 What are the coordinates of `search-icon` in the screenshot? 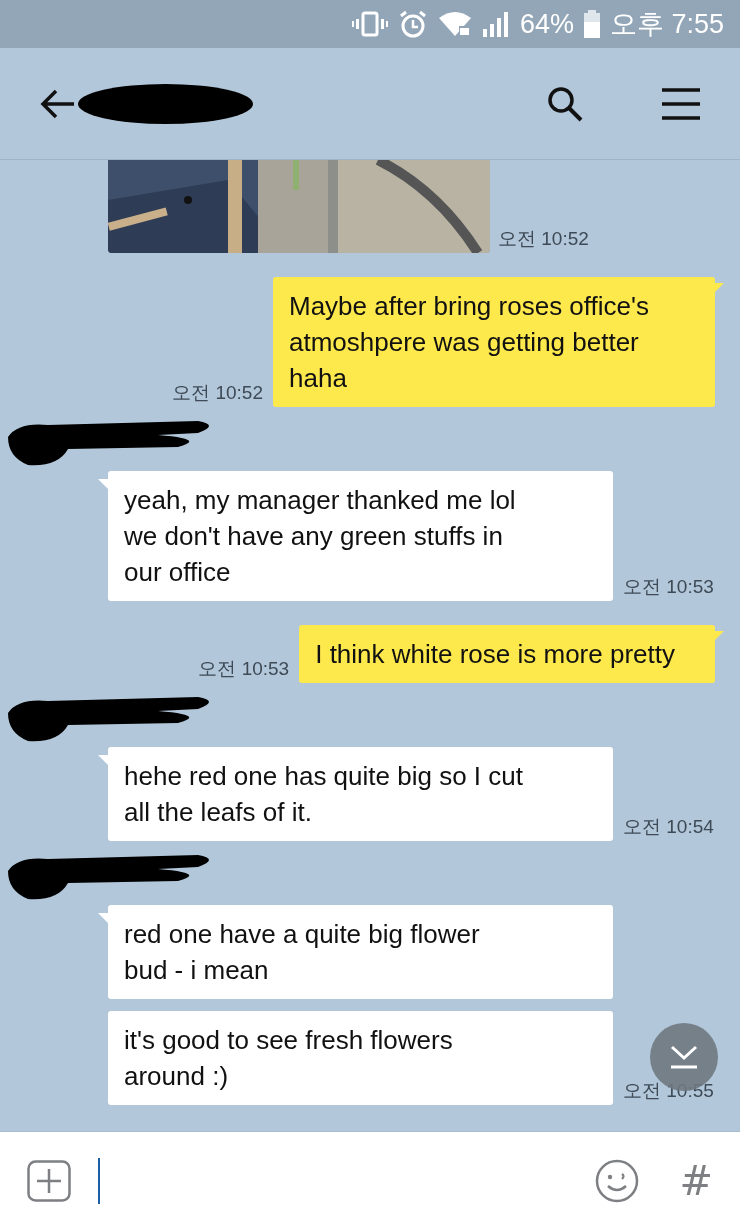 It's located at (565, 103).